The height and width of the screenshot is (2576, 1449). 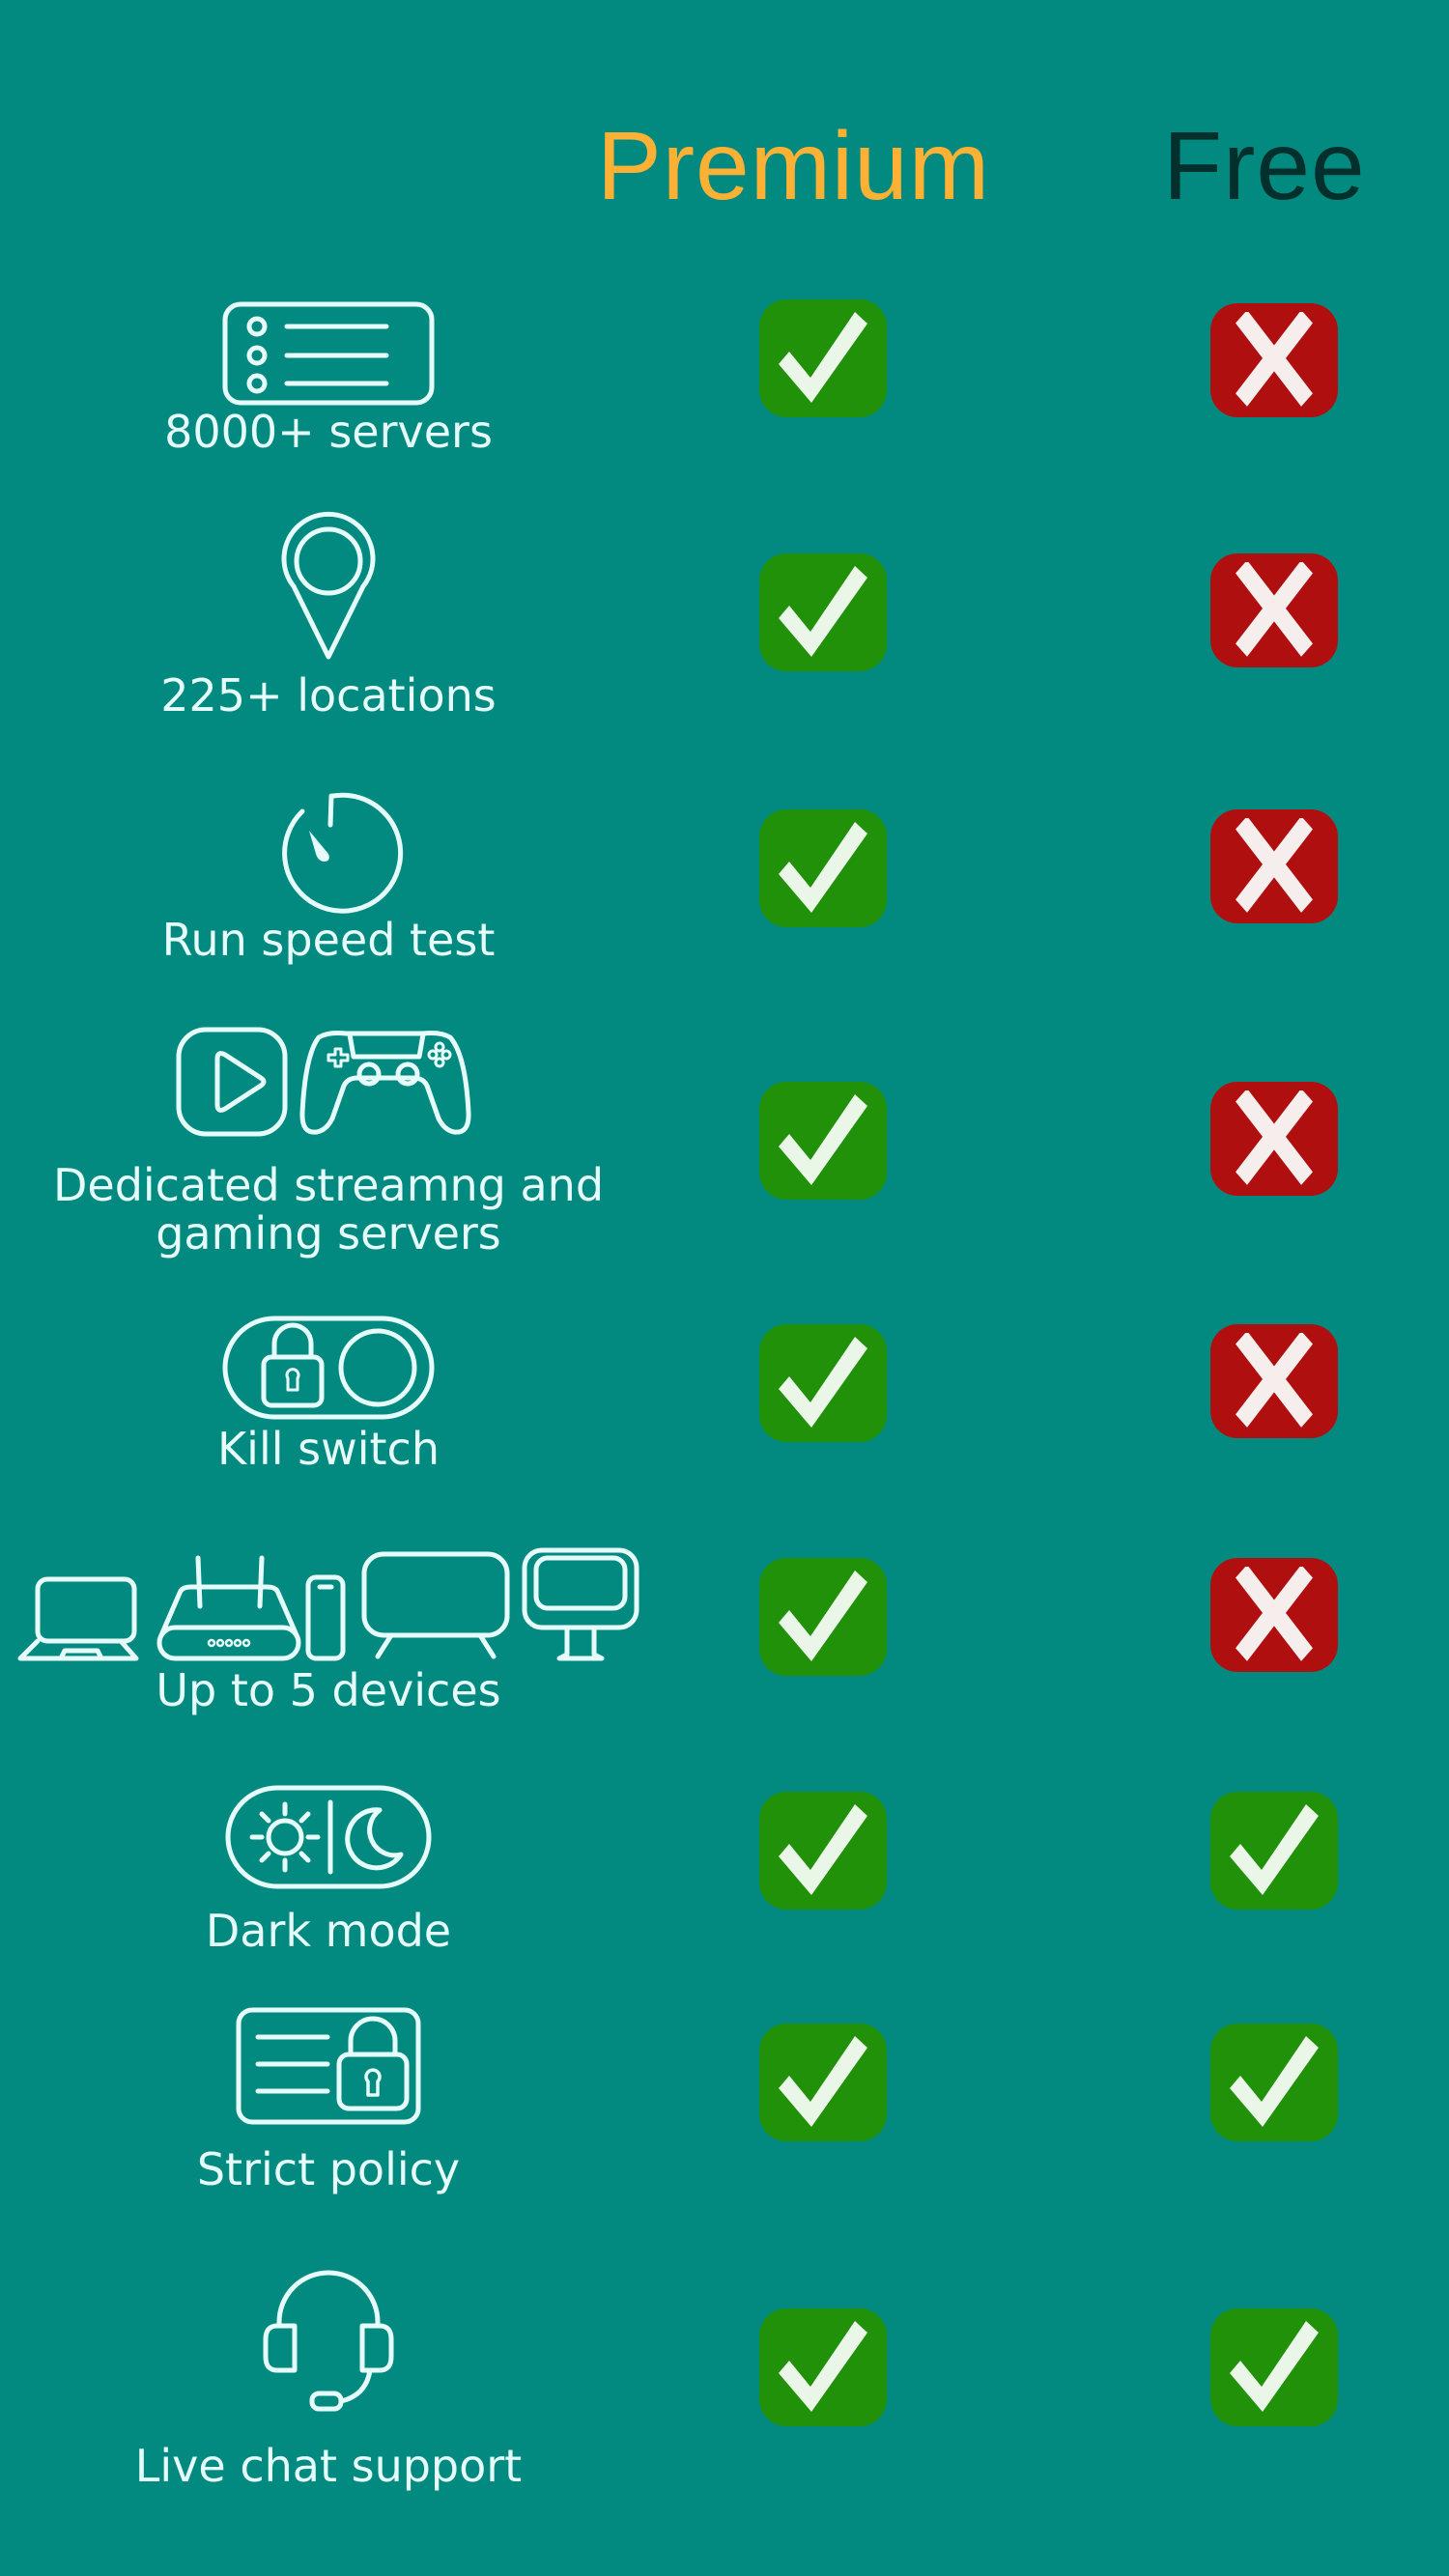 I want to click on server-list-icon, so click(x=328, y=353).